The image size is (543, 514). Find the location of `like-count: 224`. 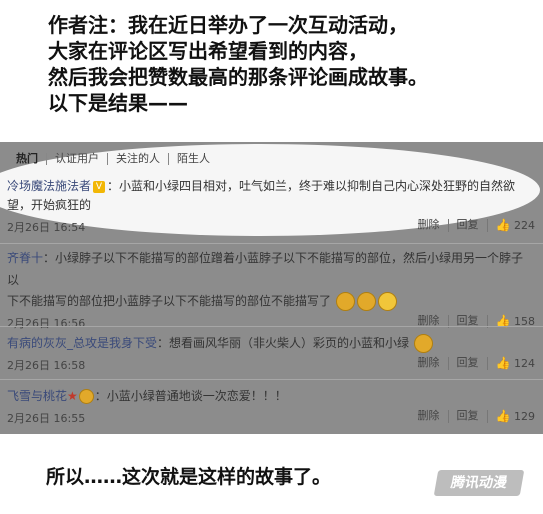

like-count: 224 is located at coordinates (524, 225).